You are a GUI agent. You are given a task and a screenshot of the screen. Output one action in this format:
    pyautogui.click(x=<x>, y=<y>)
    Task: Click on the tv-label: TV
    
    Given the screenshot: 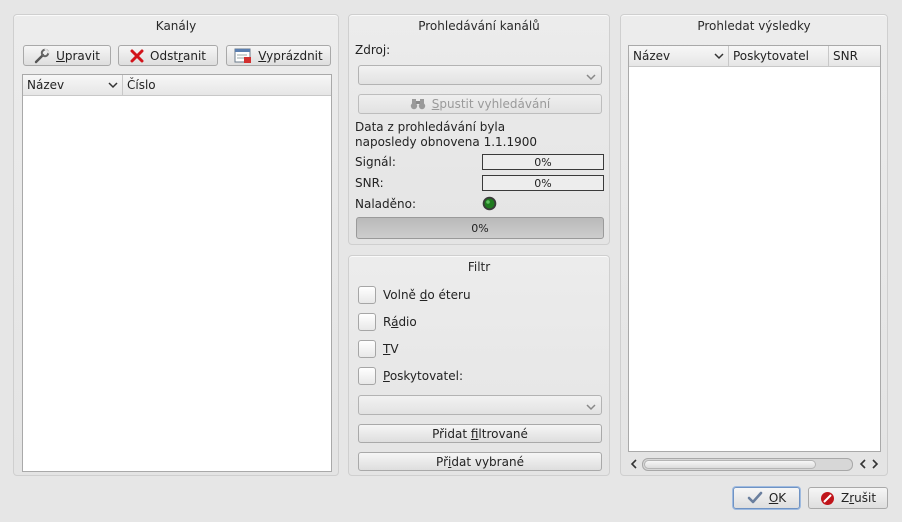 What is the action you would take?
    pyautogui.click(x=391, y=349)
    